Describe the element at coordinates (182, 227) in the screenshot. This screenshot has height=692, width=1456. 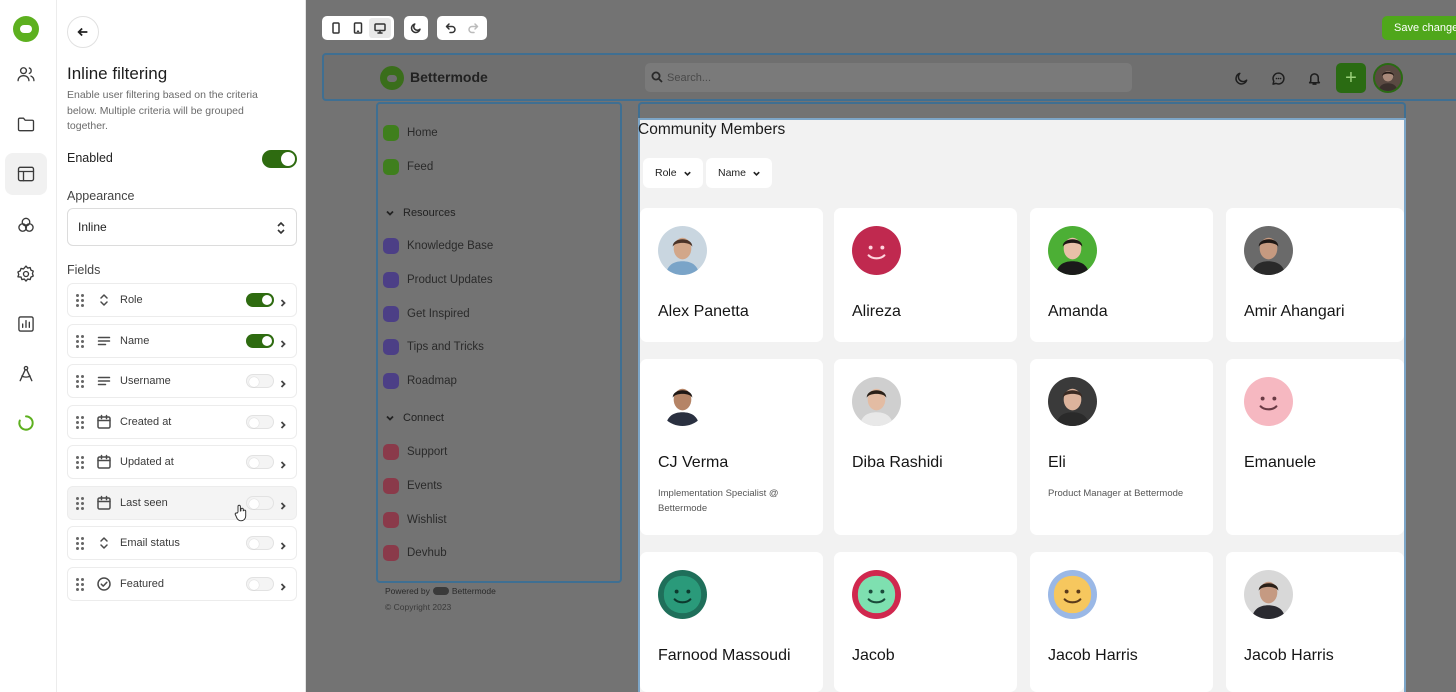
I see `appearance-select: Inline` at that location.